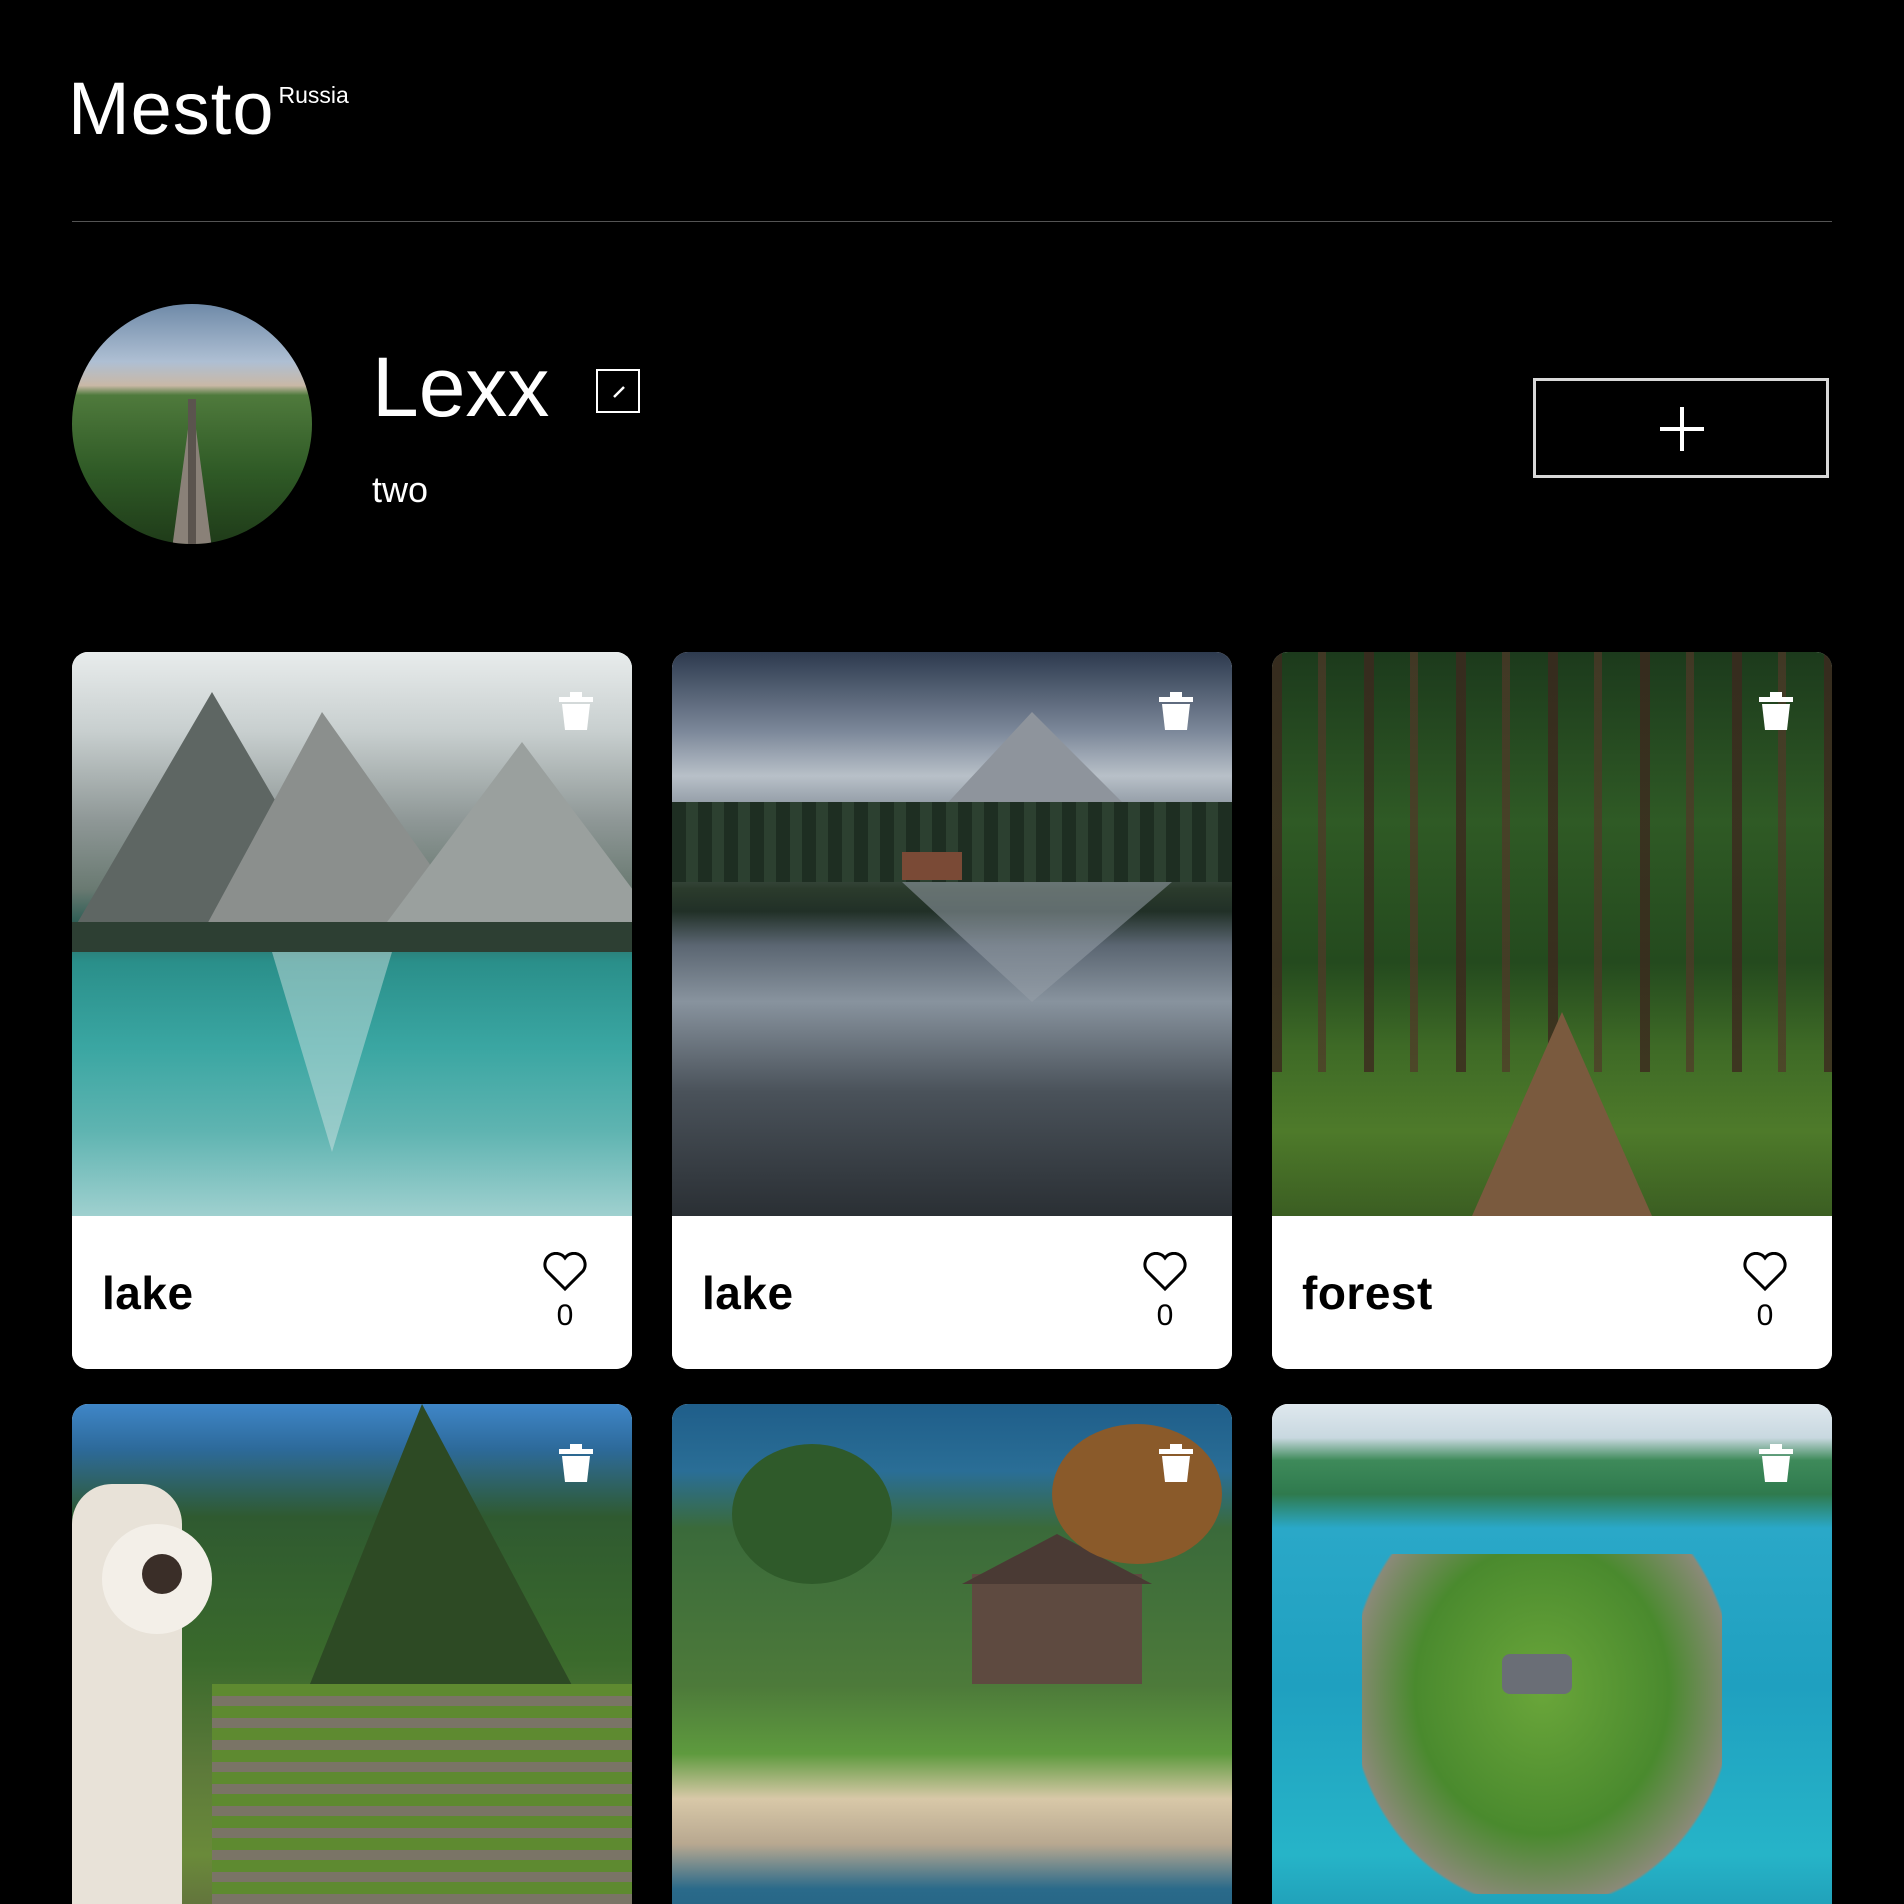  I want to click on logo: Mesto Russia, so click(208, 109).